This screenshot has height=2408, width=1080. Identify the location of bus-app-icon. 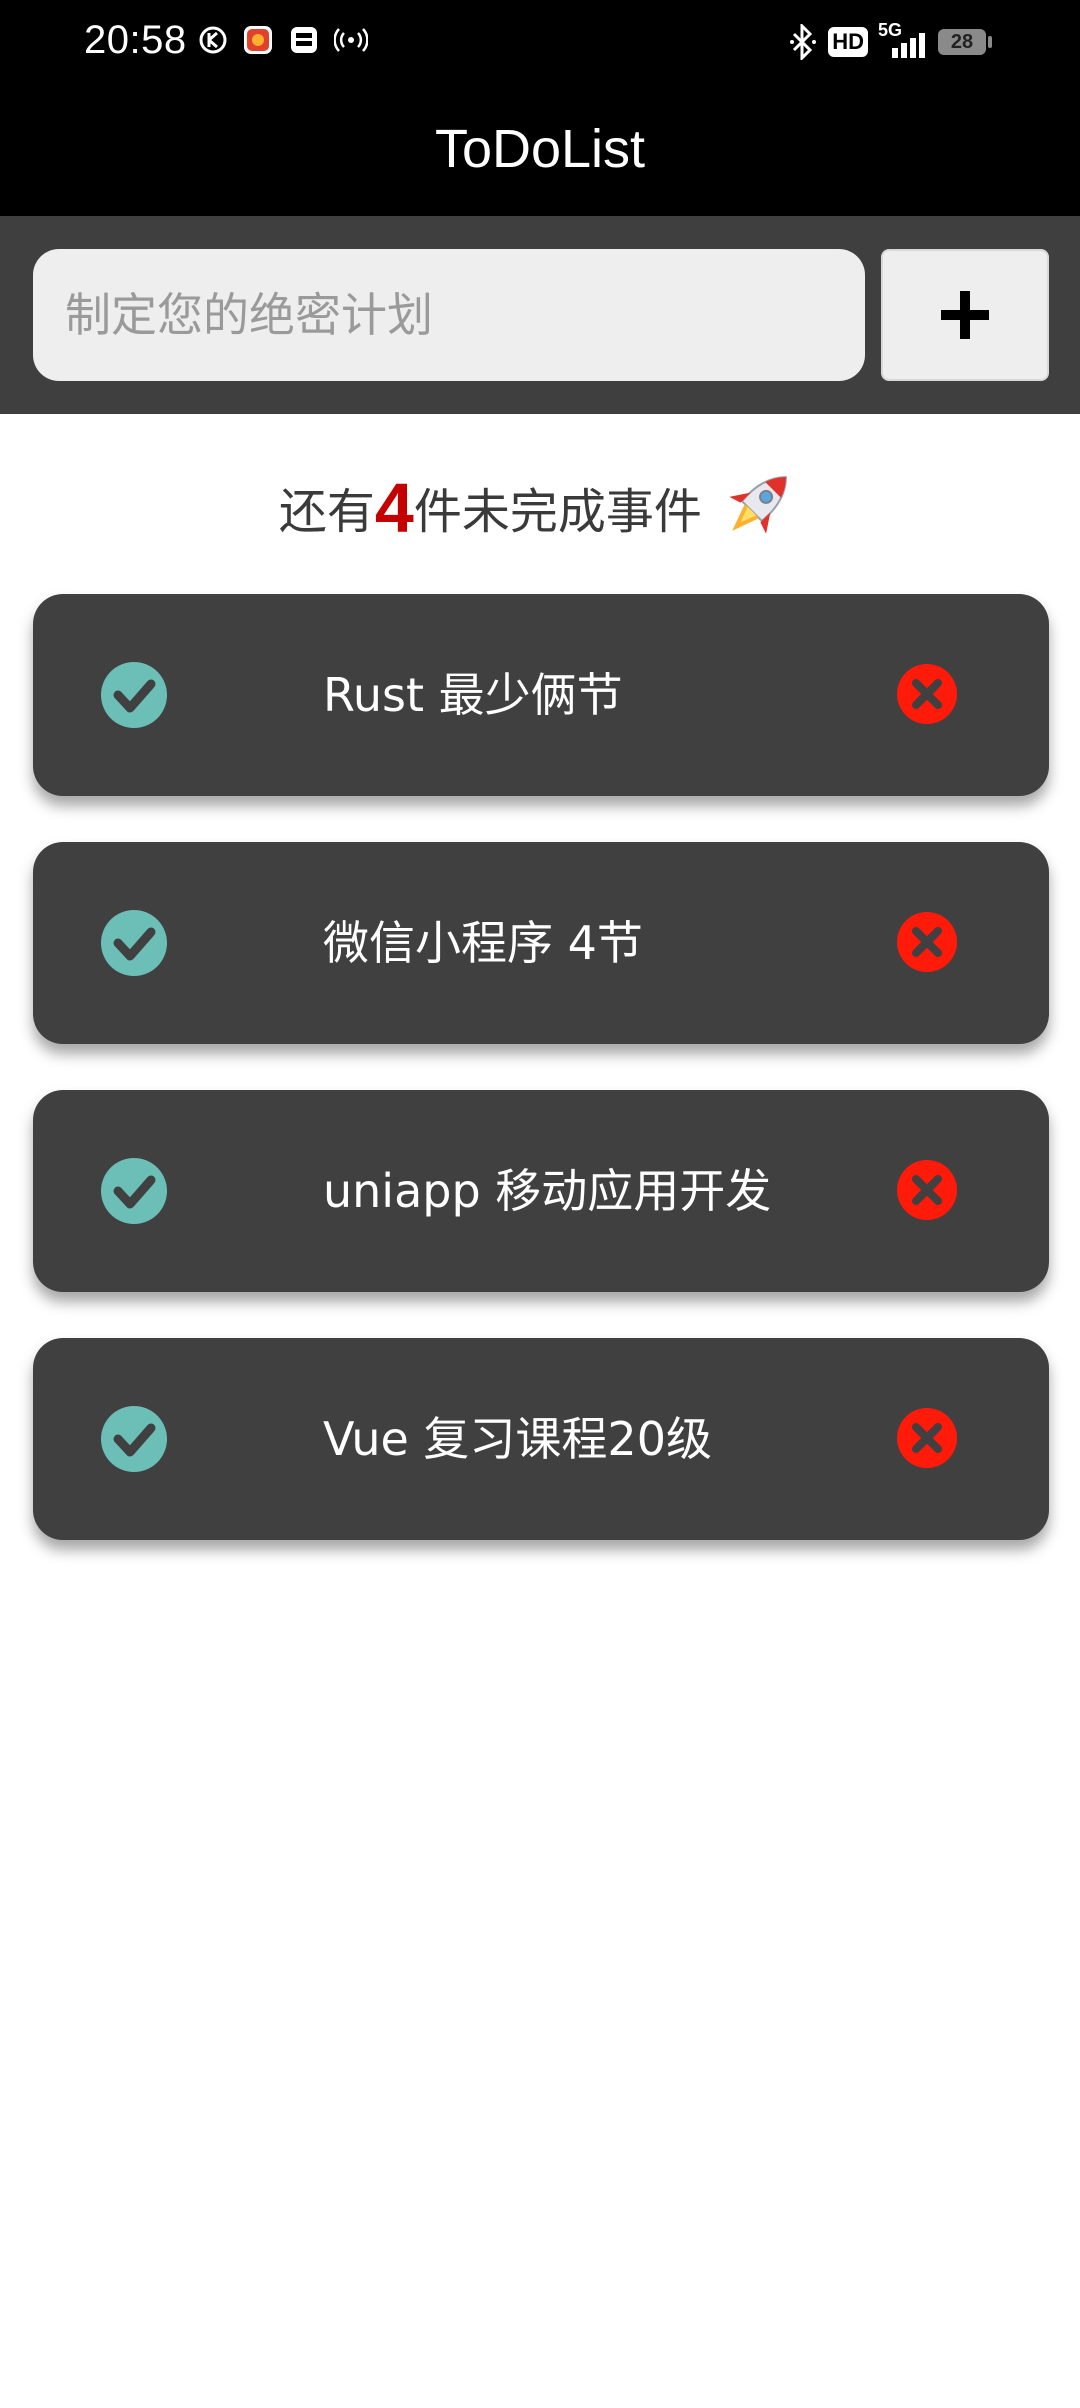
(304, 40).